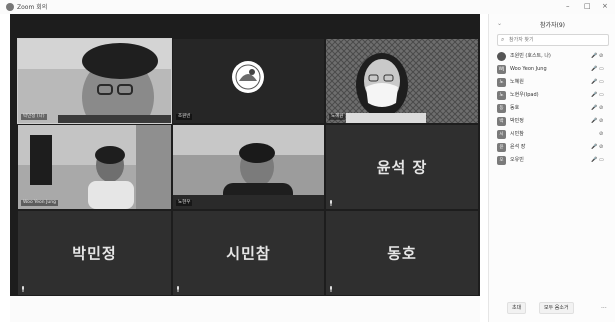 Image resolution: width=615 pixels, height=322 pixels. Describe the element at coordinates (515, 108) in the screenshot. I see `participant-name: 동호` at that location.